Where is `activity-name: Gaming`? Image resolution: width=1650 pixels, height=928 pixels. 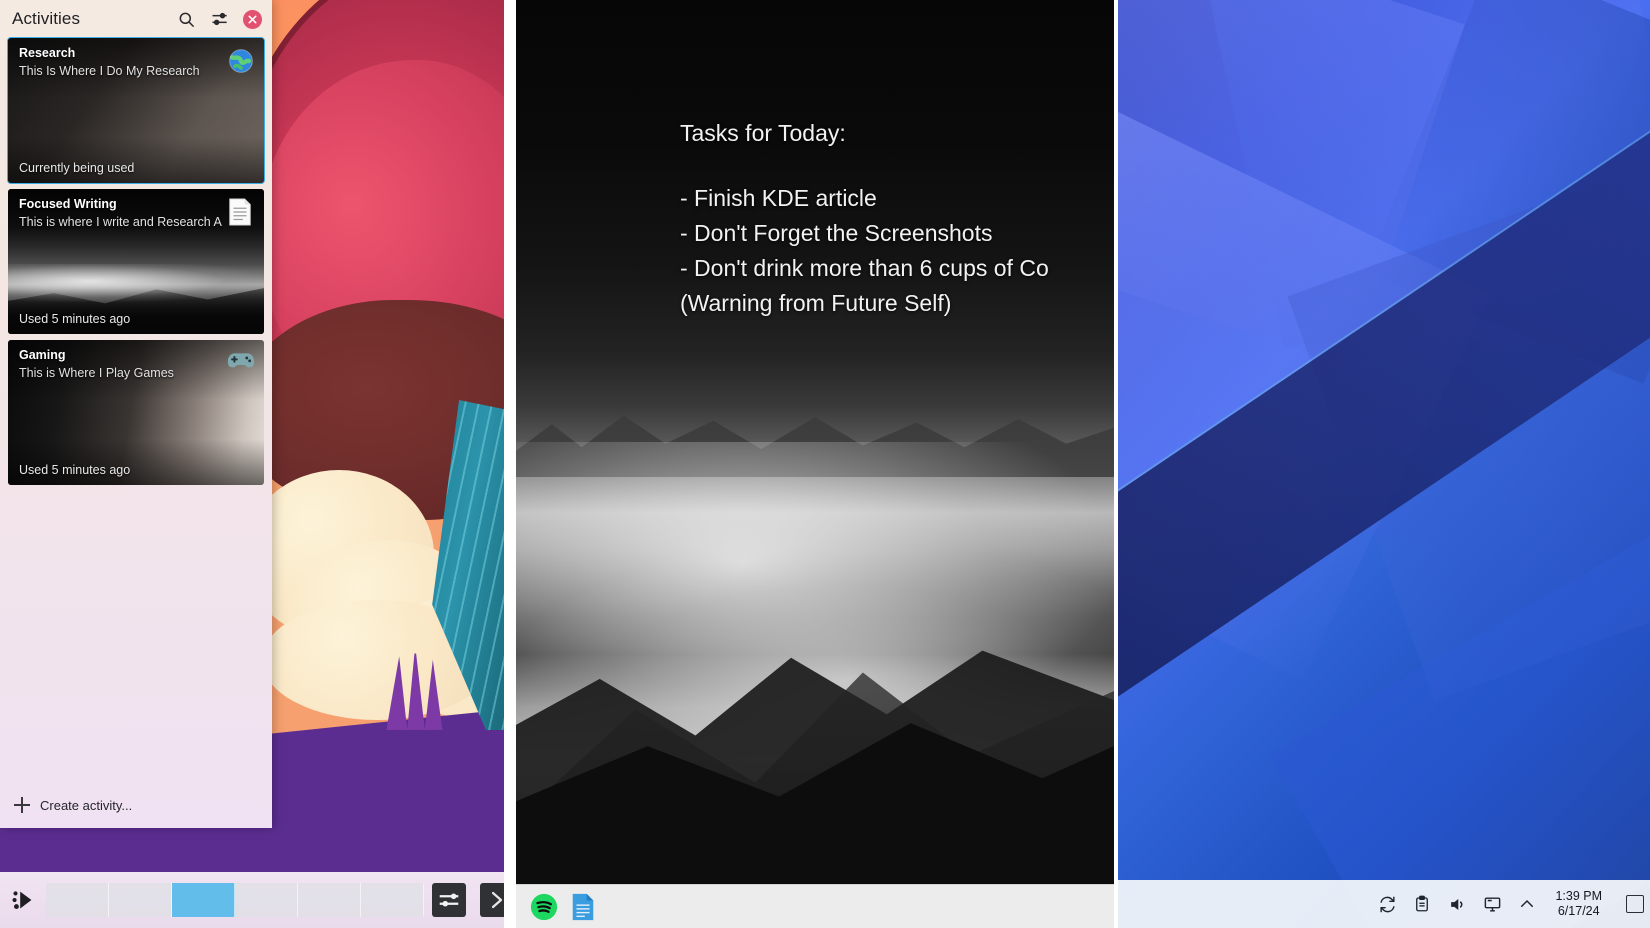
activity-name: Gaming is located at coordinates (42, 355).